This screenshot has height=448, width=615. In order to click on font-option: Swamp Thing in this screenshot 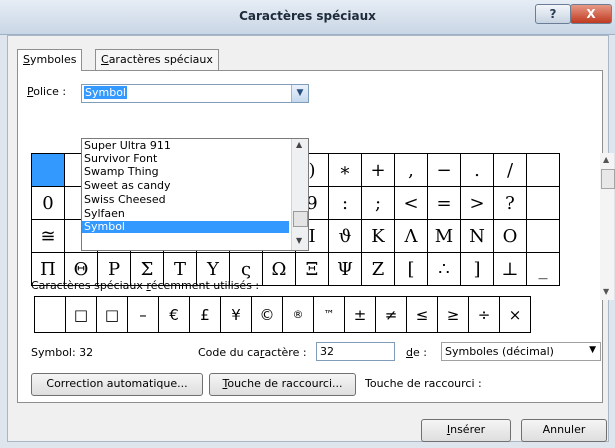, I will do `click(121, 172)`.